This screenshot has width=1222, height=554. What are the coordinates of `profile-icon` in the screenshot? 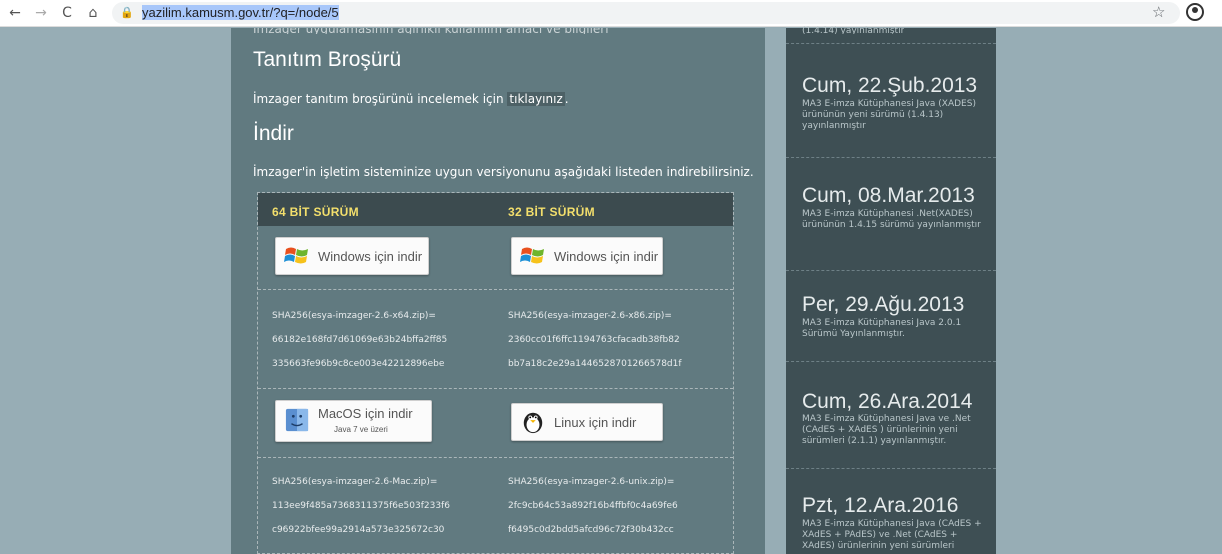 It's located at (1195, 12).